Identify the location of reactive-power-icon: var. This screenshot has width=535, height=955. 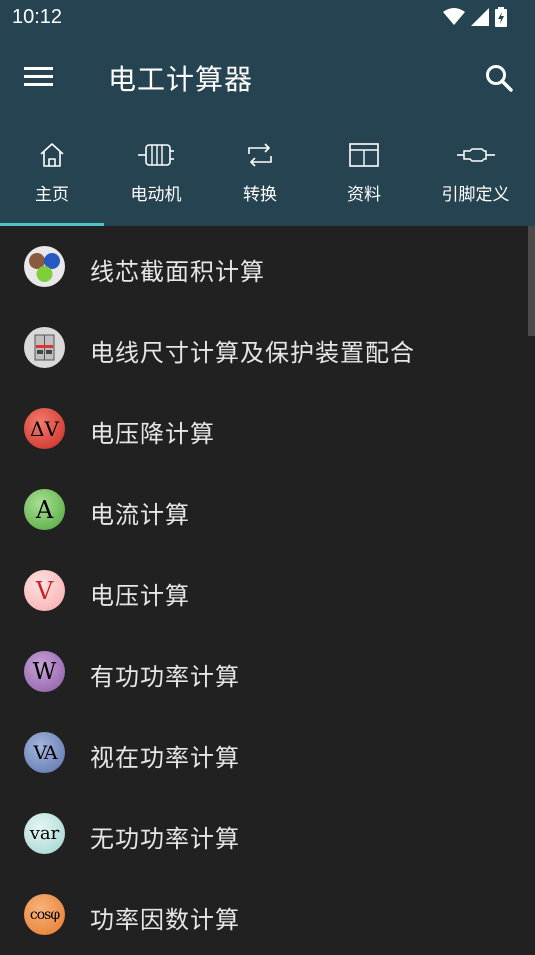
(44, 833).